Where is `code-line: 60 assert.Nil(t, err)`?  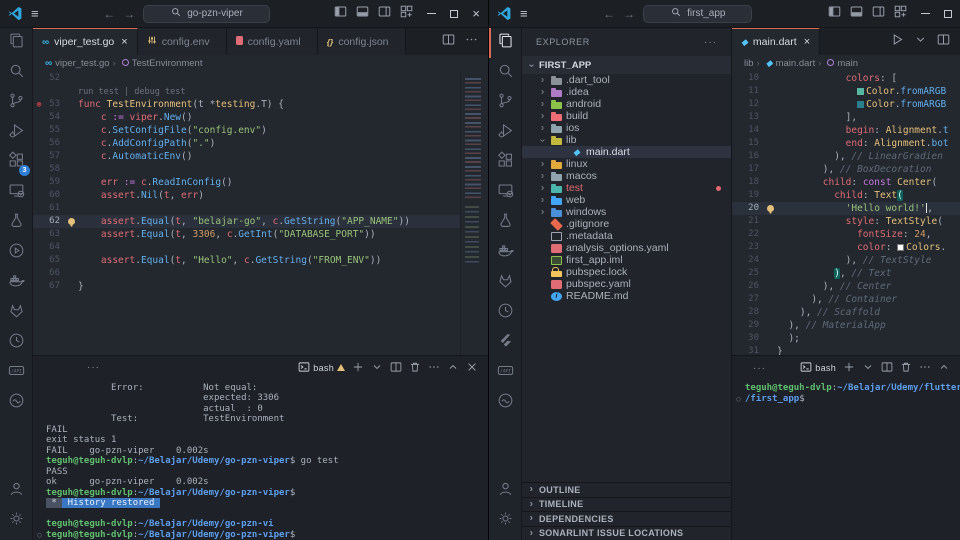 code-line: 60 assert.Nil(t, err) is located at coordinates (260, 195).